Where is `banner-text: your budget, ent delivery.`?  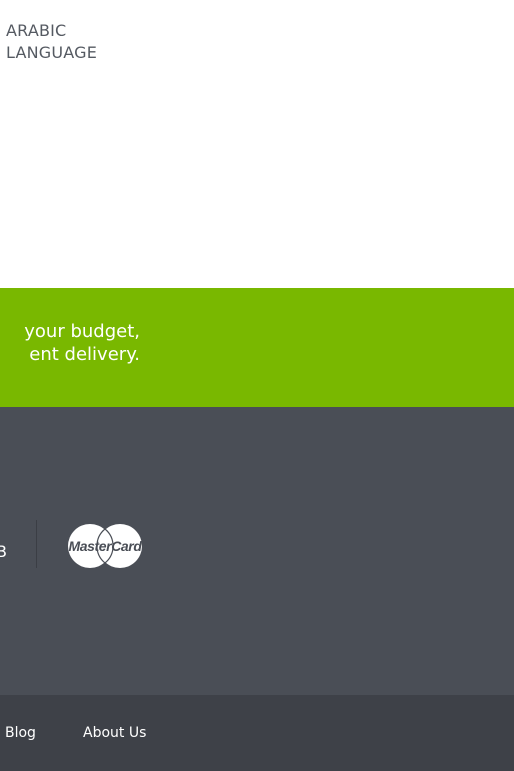 banner-text: your budget, ent delivery. is located at coordinates (70, 343).